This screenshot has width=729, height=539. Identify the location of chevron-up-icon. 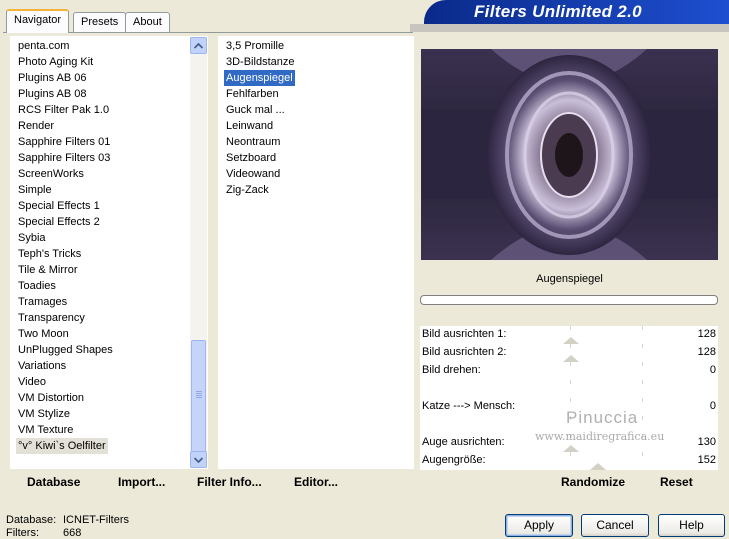
(198, 45).